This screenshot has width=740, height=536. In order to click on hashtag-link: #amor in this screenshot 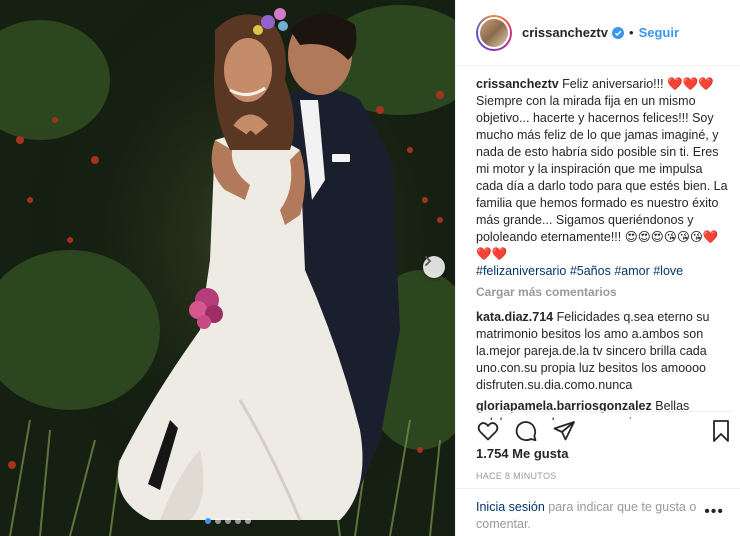, I will do `click(631, 271)`.